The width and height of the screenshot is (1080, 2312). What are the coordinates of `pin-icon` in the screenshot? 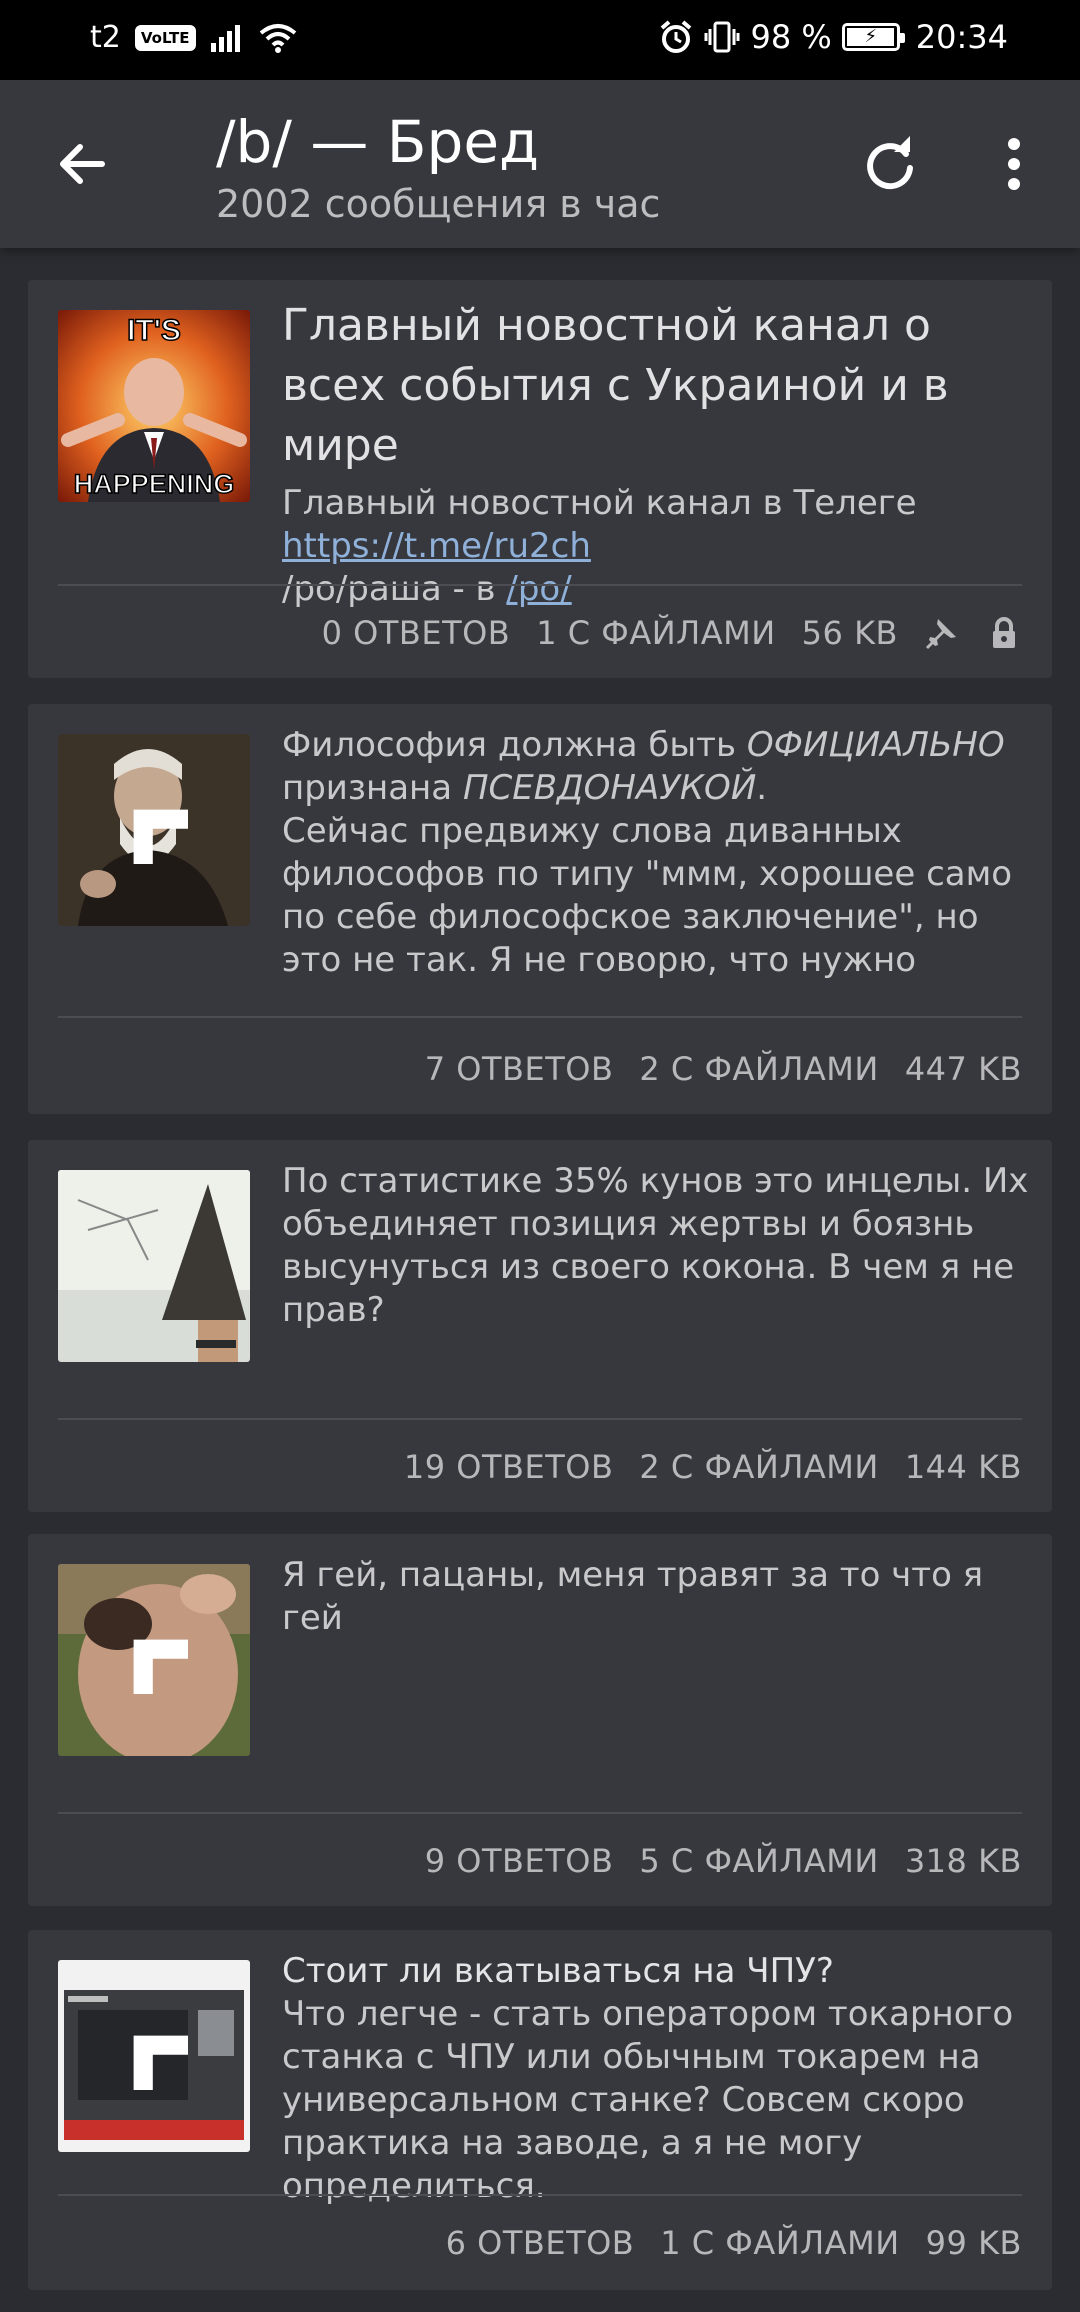 It's located at (940, 634).